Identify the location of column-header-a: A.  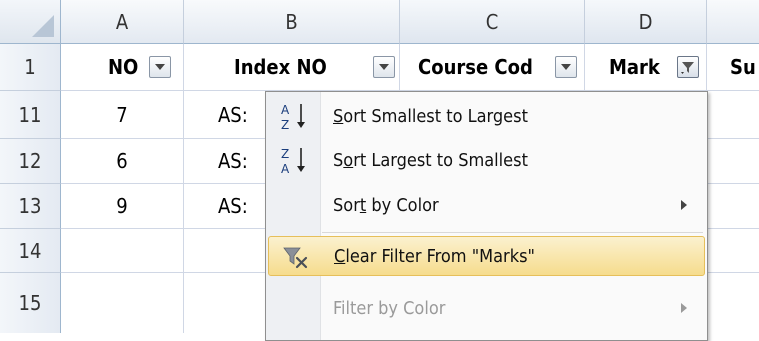
(122, 22).